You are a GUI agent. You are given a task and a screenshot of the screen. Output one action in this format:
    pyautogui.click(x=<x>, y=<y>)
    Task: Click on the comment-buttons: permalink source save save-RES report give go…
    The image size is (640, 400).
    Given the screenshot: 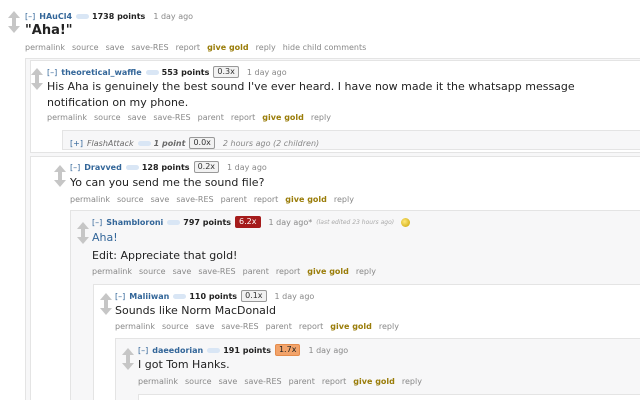 What is the action you would take?
    pyautogui.click(x=199, y=47)
    